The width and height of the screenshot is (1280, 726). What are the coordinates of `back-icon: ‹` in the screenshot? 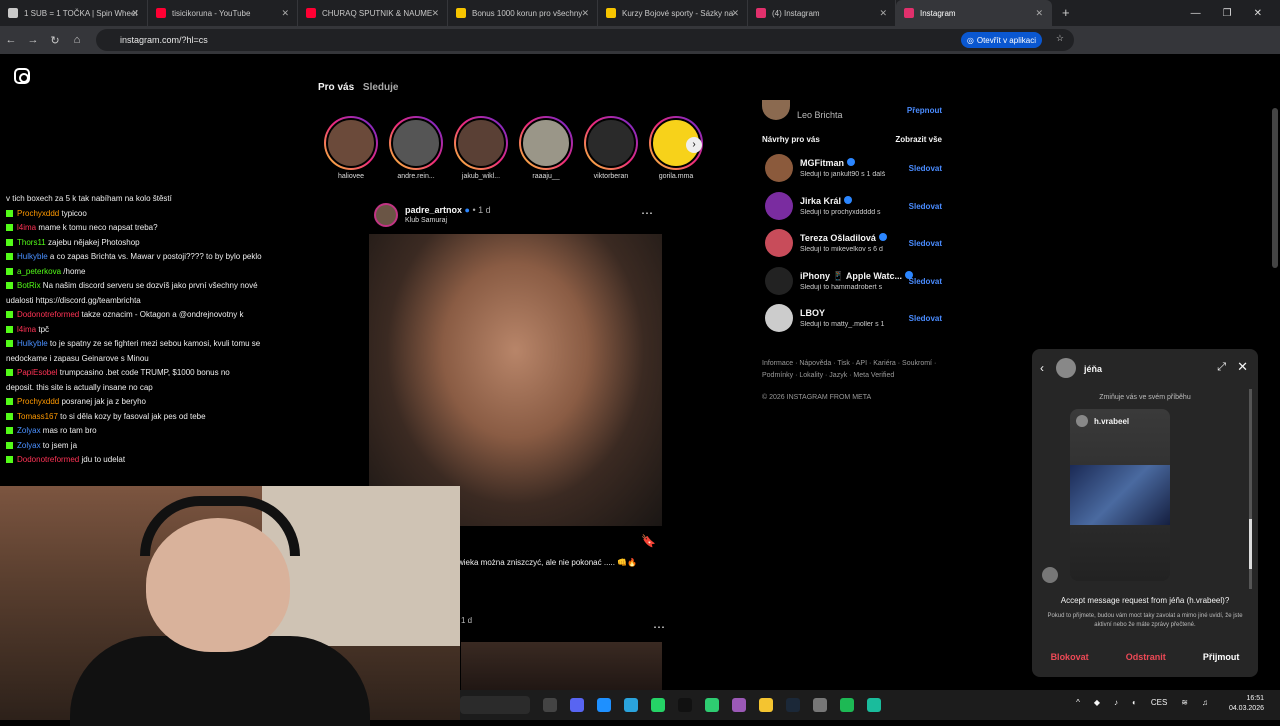 It's located at (1042, 368).